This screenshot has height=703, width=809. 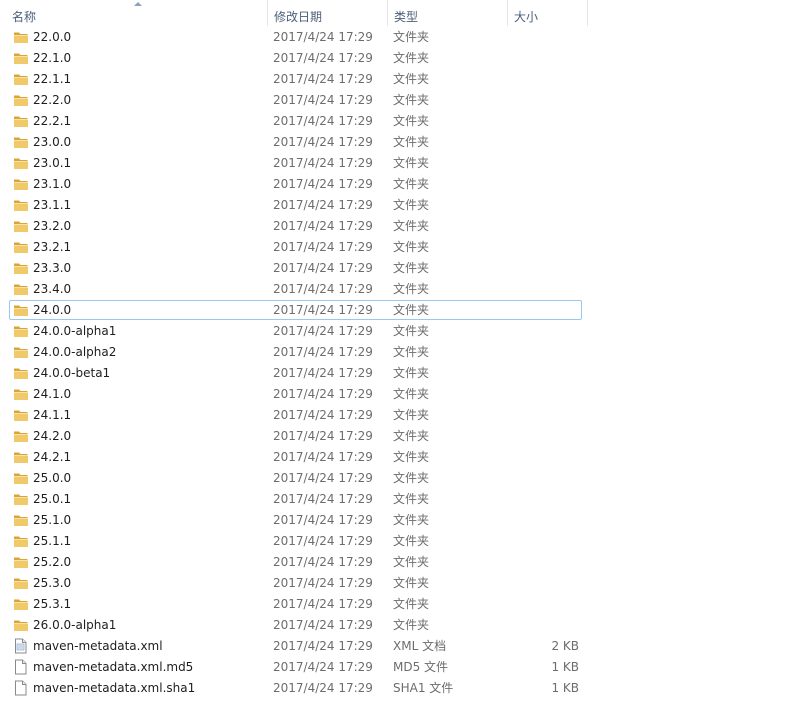 I want to click on item-name: 24.2.0, so click(x=52, y=436).